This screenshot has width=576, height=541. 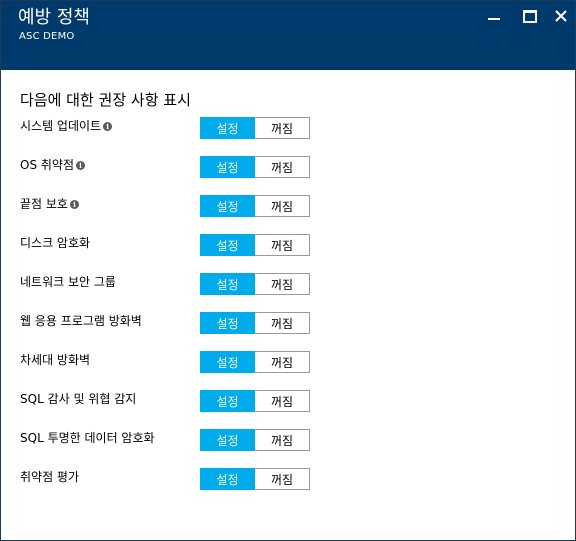 I want to click on policy-row: 끝점 보호 i 설정 꺼짐, so click(x=288, y=207).